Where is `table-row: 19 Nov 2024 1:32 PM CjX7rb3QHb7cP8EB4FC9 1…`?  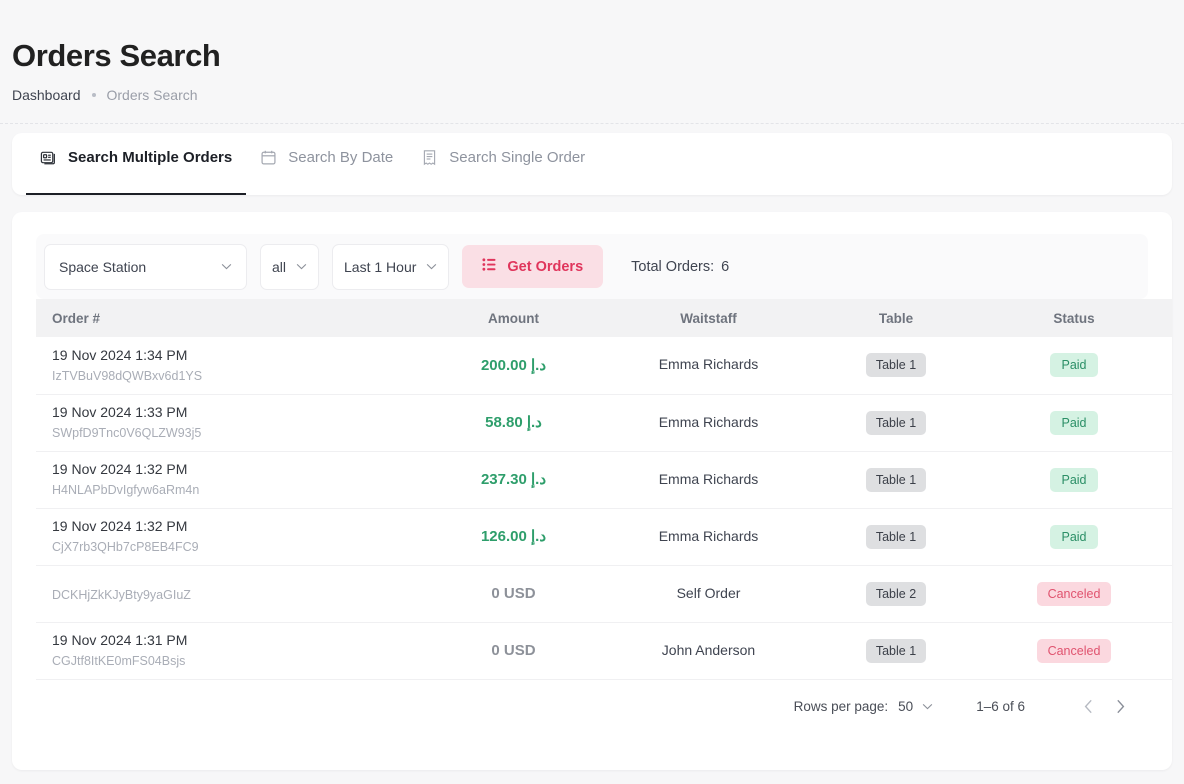
table-row: 19 Nov 2024 1:32 PM CjX7rb3QHb7cP8EB4FC9 1… is located at coordinates (604, 537).